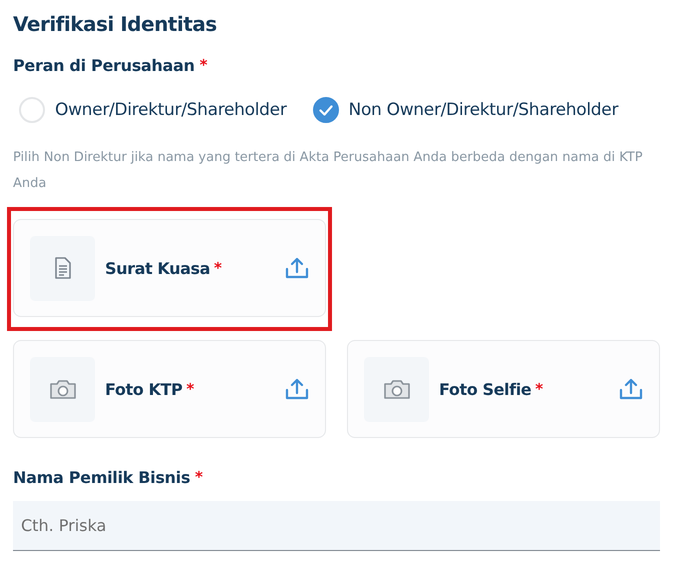 This screenshot has width=682, height=586. What do you see at coordinates (336, 526) in the screenshot?
I see `name-input: Cth. Priska` at bounding box center [336, 526].